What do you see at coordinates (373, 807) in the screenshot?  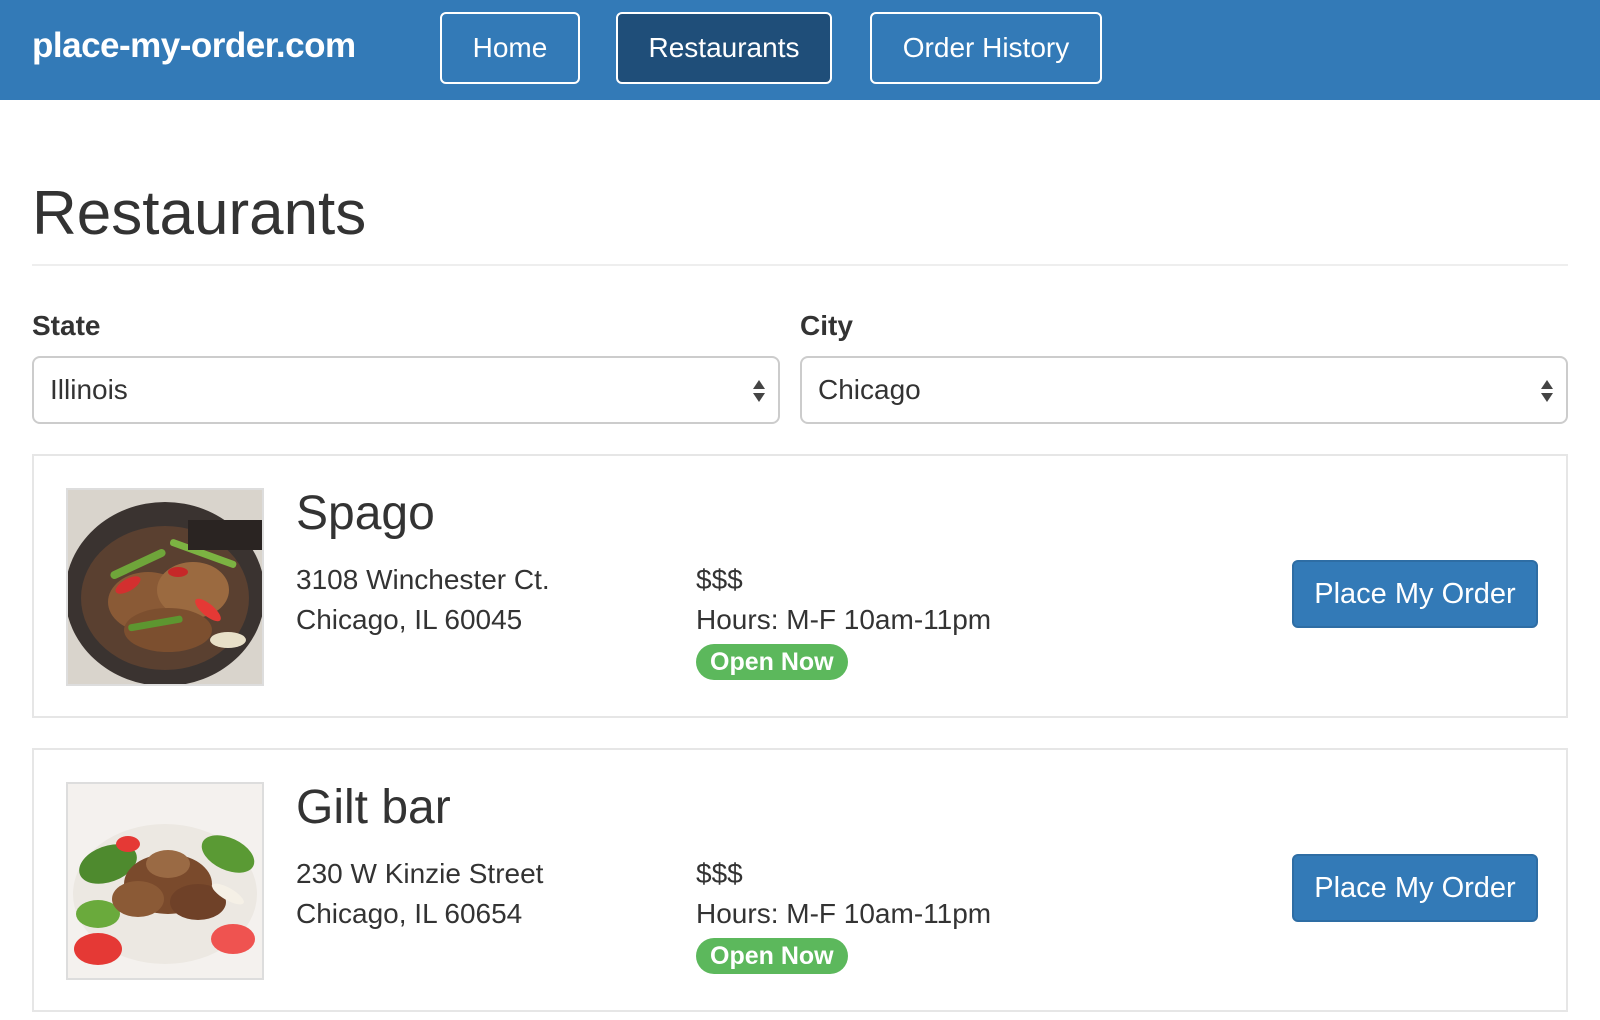 I see `restaurant-name: Gilt bar` at bounding box center [373, 807].